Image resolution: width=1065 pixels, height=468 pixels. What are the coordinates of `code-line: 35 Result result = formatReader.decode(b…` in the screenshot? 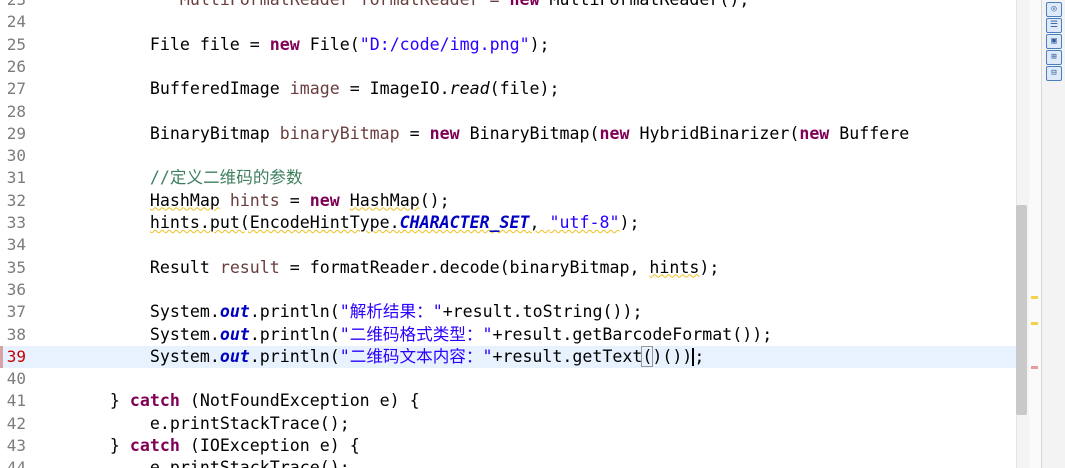 It's located at (508, 268).